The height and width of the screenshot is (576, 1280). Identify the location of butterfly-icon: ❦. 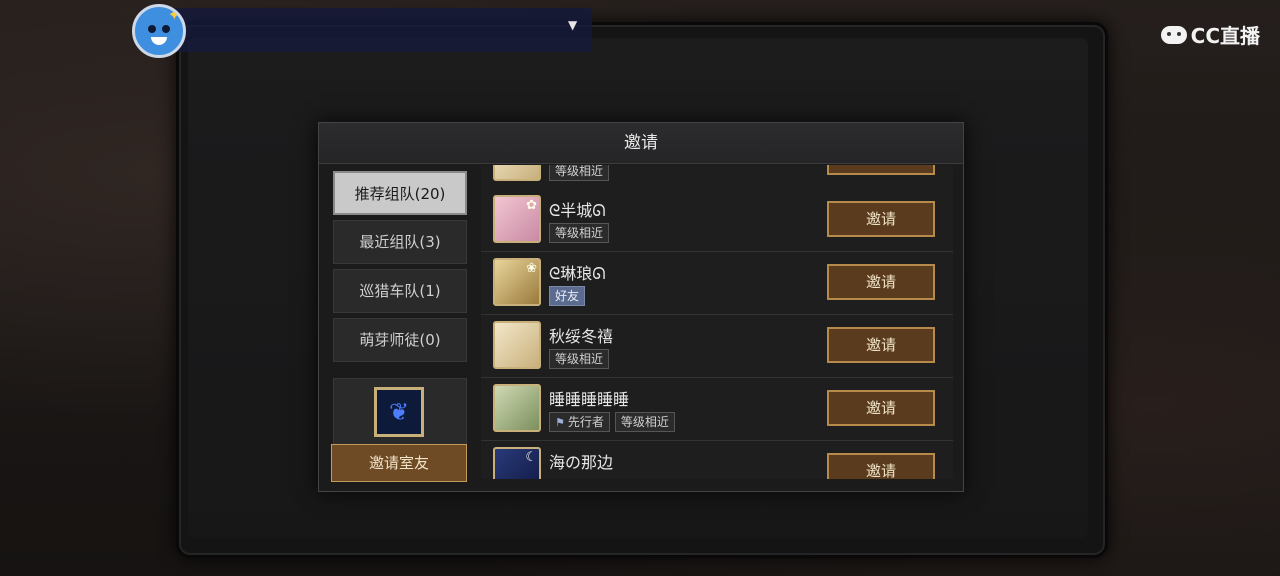
(399, 412).